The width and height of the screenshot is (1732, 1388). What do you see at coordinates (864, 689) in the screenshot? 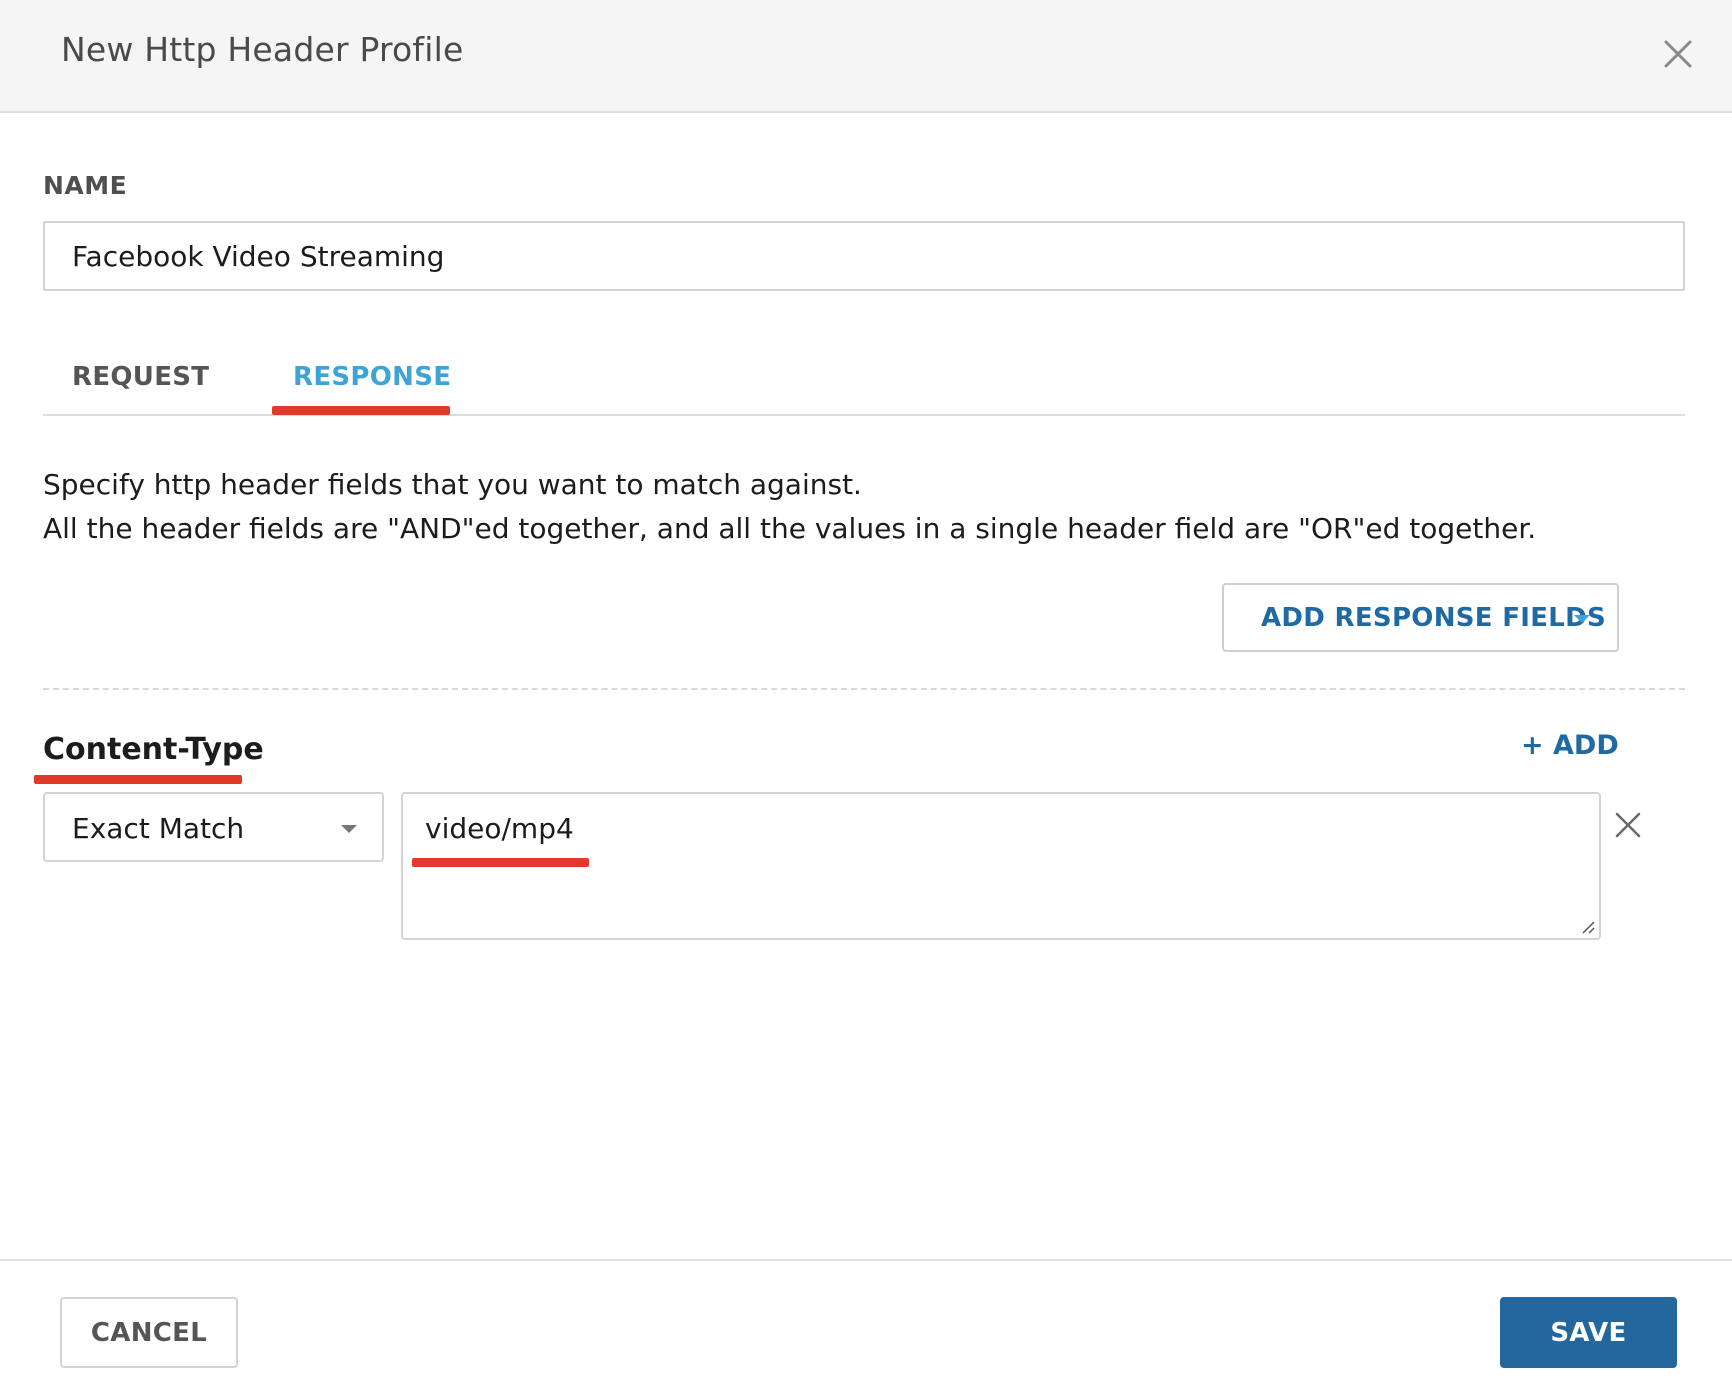
I see `section-divider` at bounding box center [864, 689].